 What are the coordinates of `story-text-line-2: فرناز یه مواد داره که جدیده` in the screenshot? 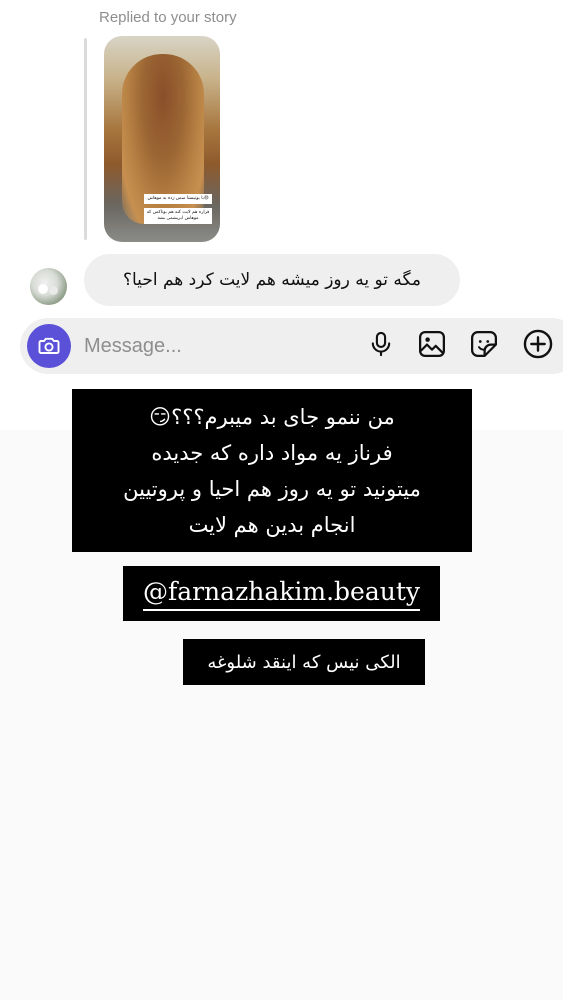 It's located at (272, 452).